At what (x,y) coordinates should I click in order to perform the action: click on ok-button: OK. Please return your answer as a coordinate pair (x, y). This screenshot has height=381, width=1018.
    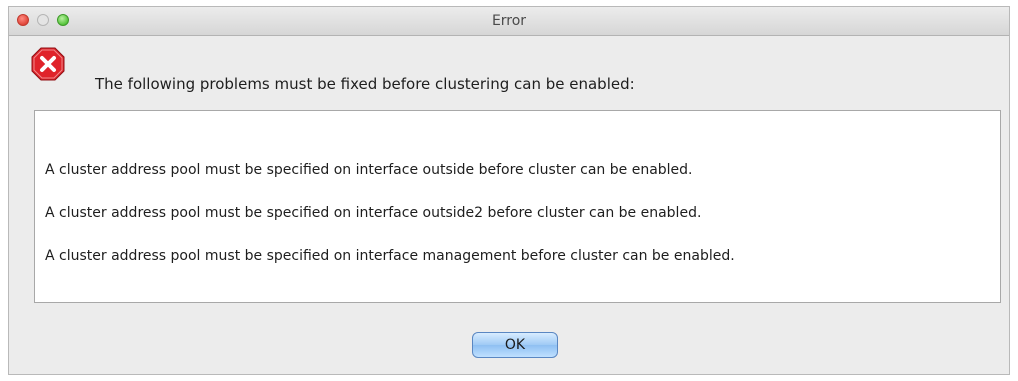
    Looking at the image, I should click on (515, 345).